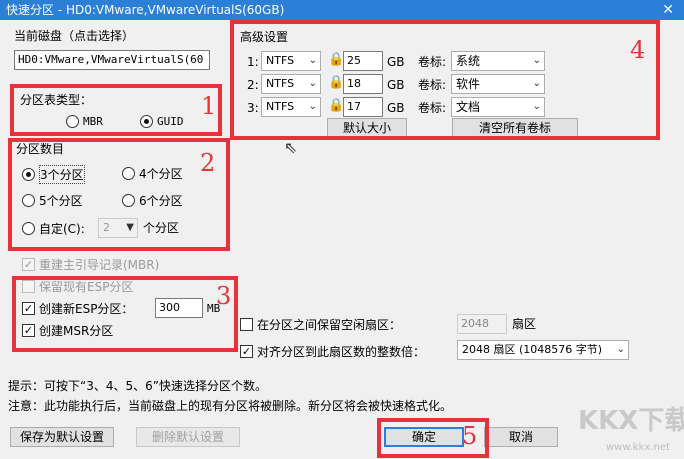 This screenshot has width=684, height=459. Describe the element at coordinates (470, 436) in the screenshot. I see `annotation-number-5: 5` at that location.